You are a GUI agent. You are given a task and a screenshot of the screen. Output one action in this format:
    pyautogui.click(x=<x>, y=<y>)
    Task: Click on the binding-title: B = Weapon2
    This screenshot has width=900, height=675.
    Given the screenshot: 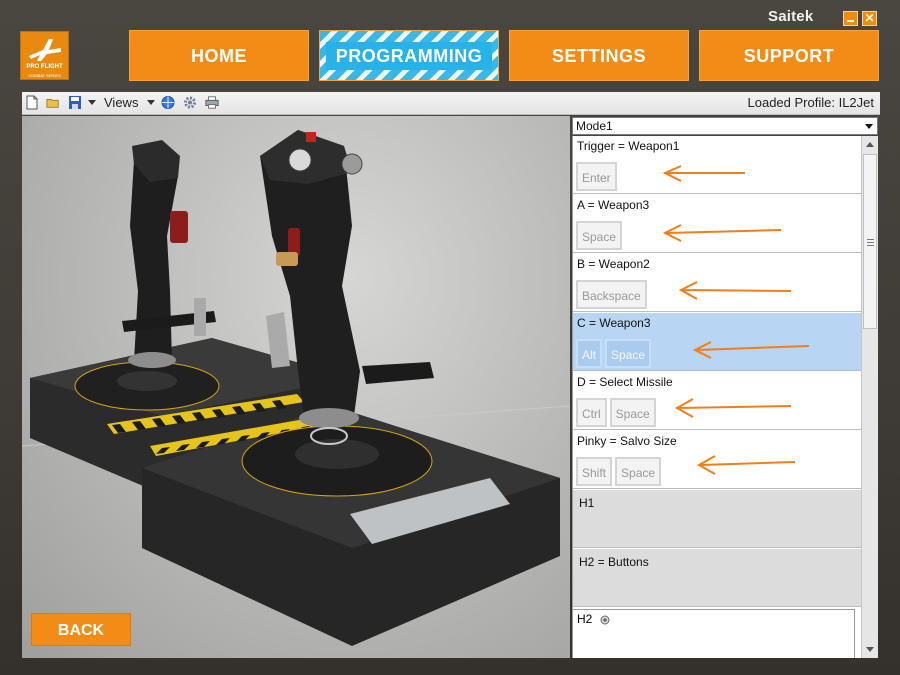 What is the action you would take?
    pyautogui.click(x=613, y=264)
    